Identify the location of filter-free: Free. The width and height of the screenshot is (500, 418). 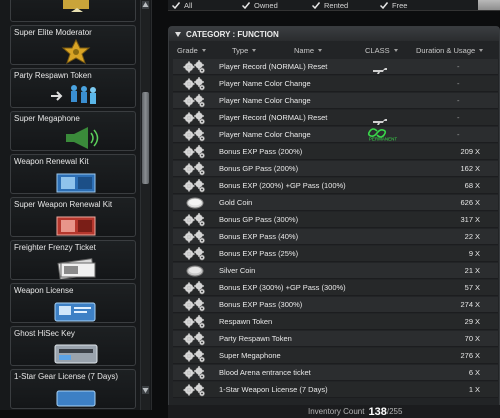
(393, 5).